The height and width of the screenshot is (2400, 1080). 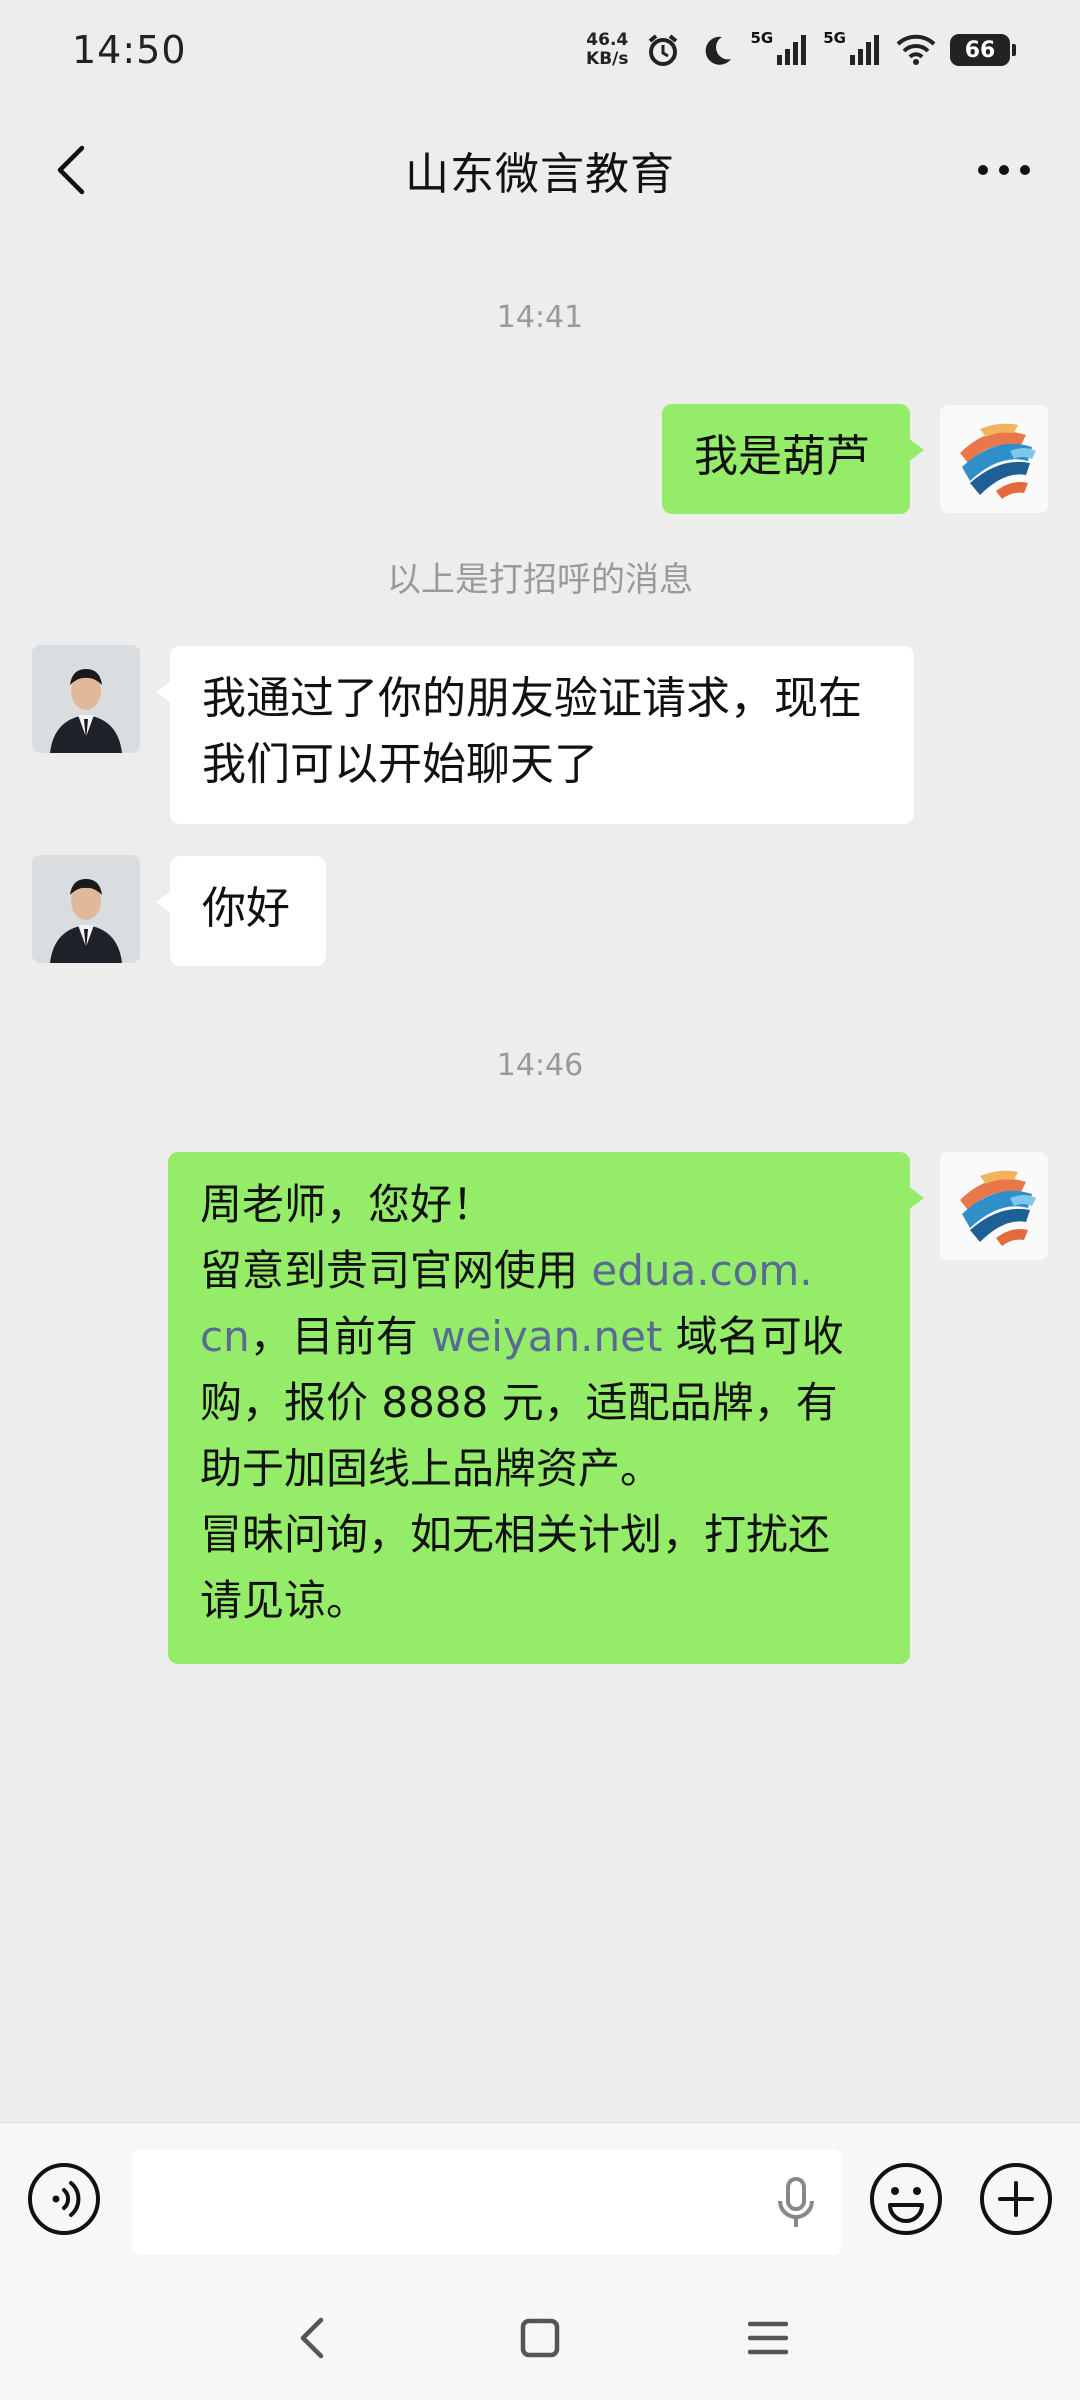 What do you see at coordinates (340, 1336) in the screenshot?
I see `message-text: ，目前有` at bounding box center [340, 1336].